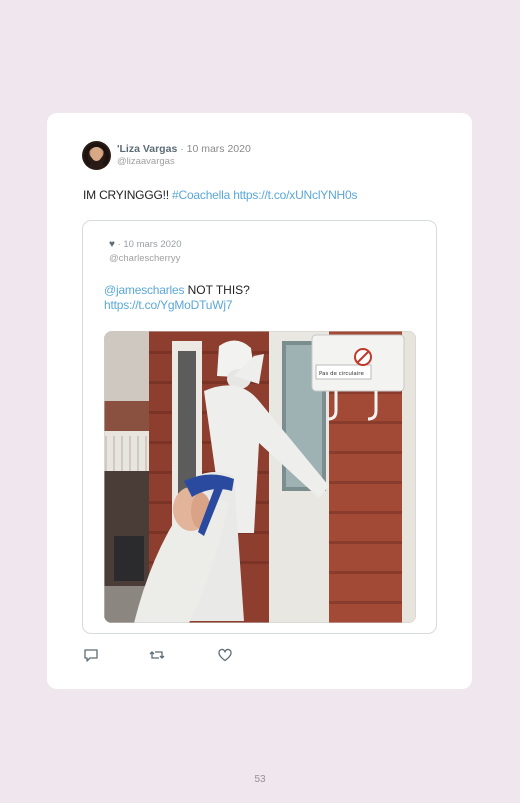  What do you see at coordinates (217, 290) in the screenshot?
I see `quoted-body: NOT THIS?` at bounding box center [217, 290].